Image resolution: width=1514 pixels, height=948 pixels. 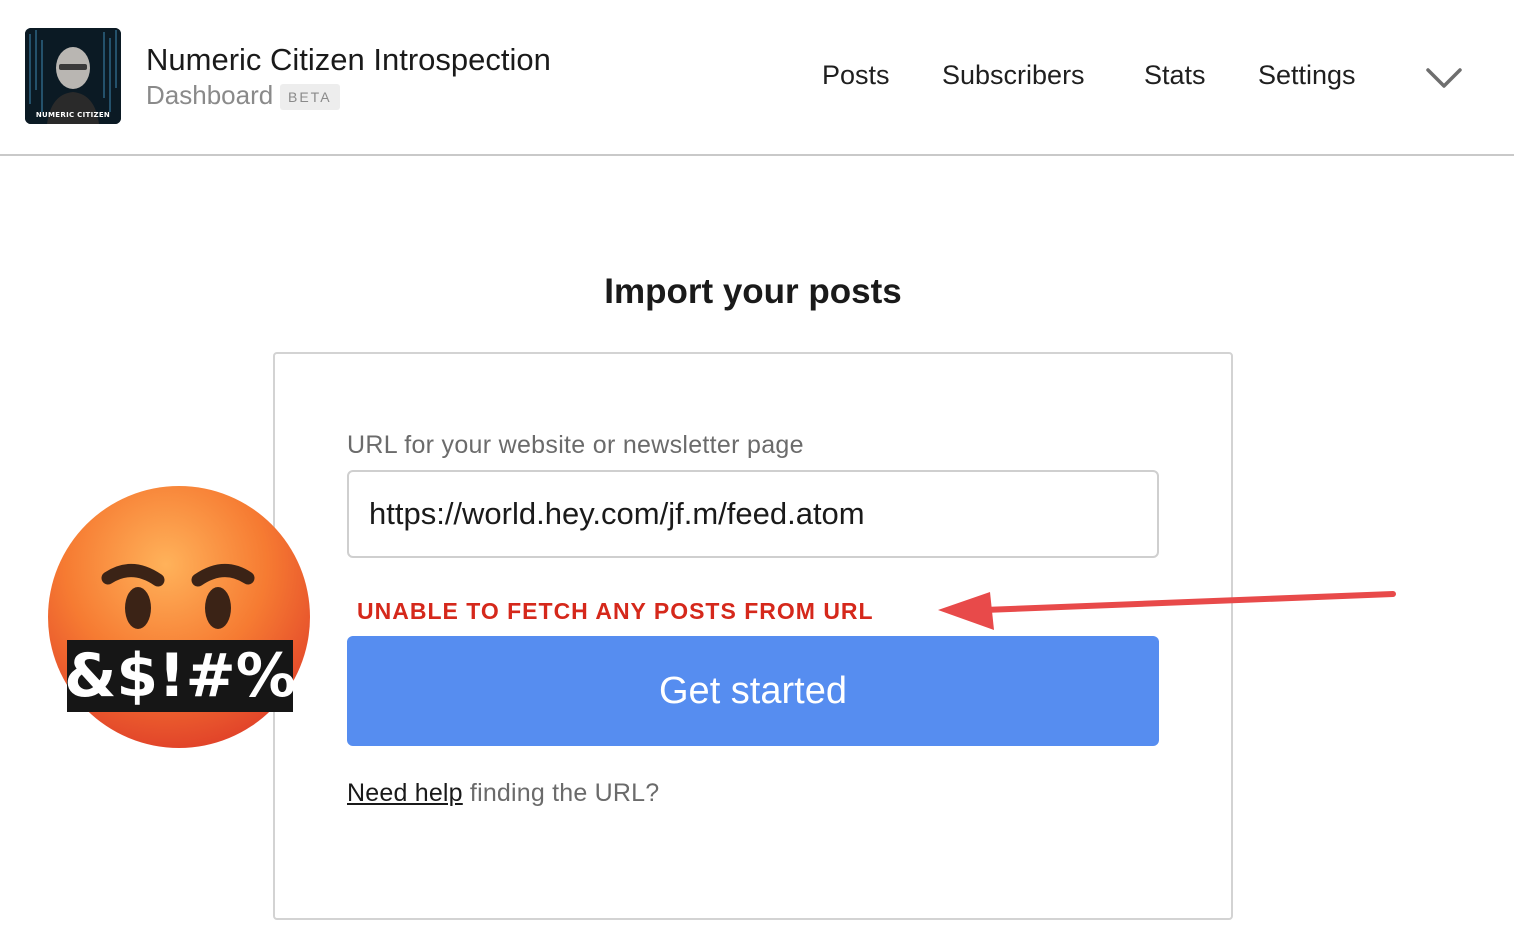 I want to click on red-arrow-icon, so click(x=1167, y=610).